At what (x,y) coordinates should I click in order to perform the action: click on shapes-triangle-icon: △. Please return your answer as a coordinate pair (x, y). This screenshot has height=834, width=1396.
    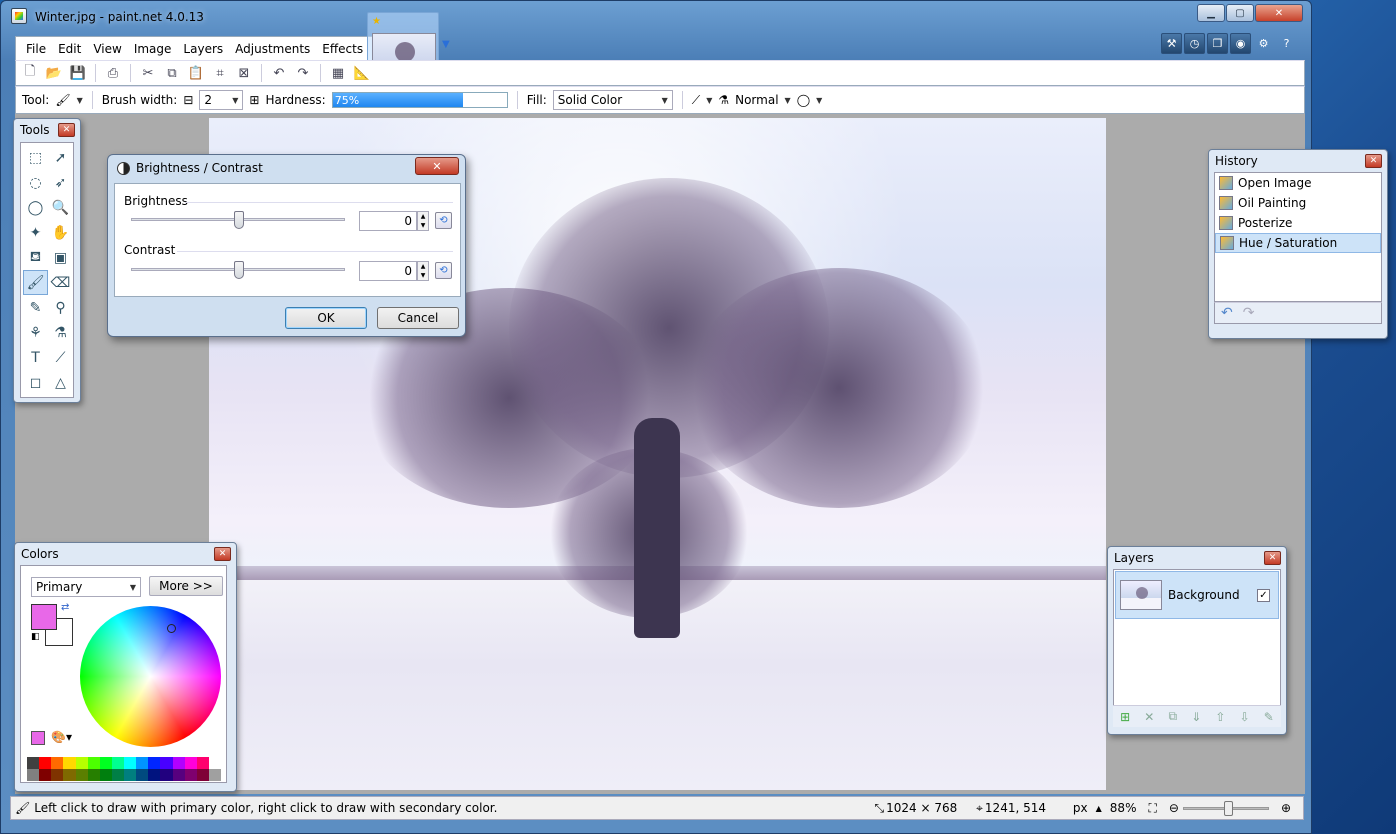
    Looking at the image, I should click on (60, 382).